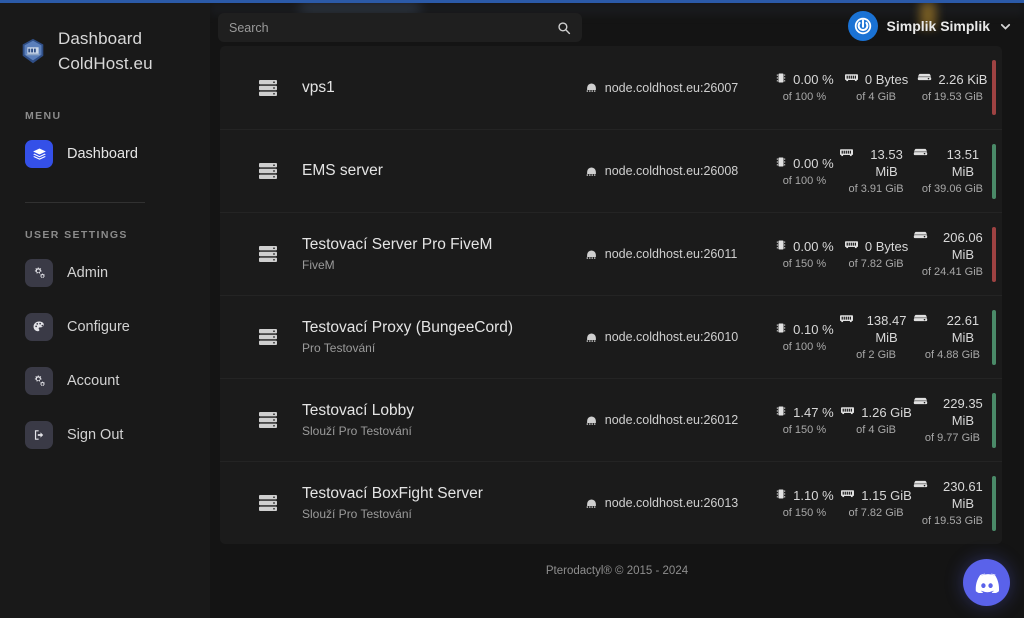 The width and height of the screenshot is (1024, 618). I want to click on memory-stat: 0 Bytes of 7.82 GiB, so click(876, 254).